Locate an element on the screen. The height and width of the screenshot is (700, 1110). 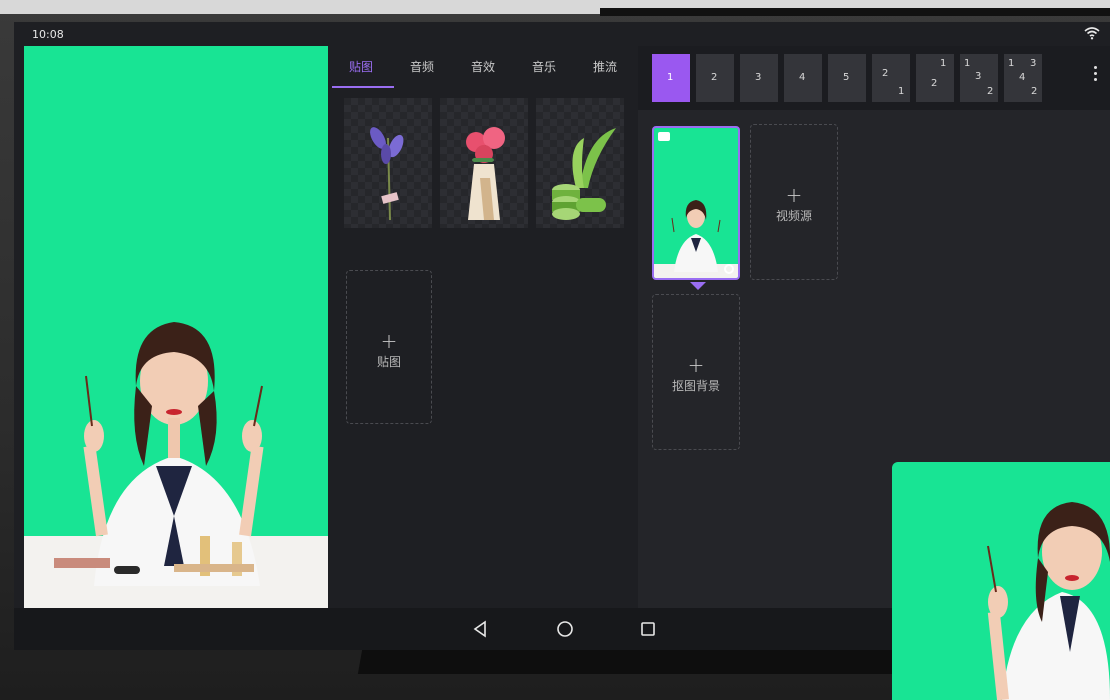
rose-vase-icon is located at coordinates (485, 173).